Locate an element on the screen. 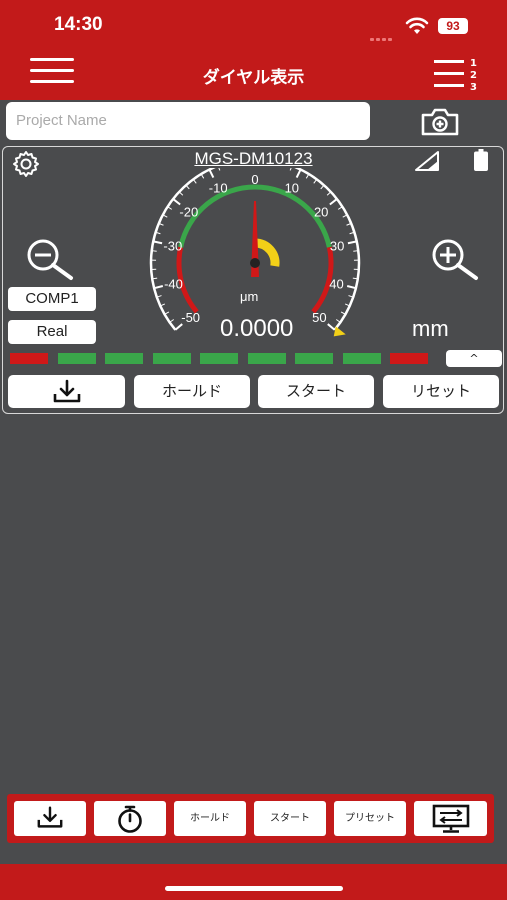 This screenshot has width=507, height=900. stopwatch-icon is located at coordinates (130, 819).